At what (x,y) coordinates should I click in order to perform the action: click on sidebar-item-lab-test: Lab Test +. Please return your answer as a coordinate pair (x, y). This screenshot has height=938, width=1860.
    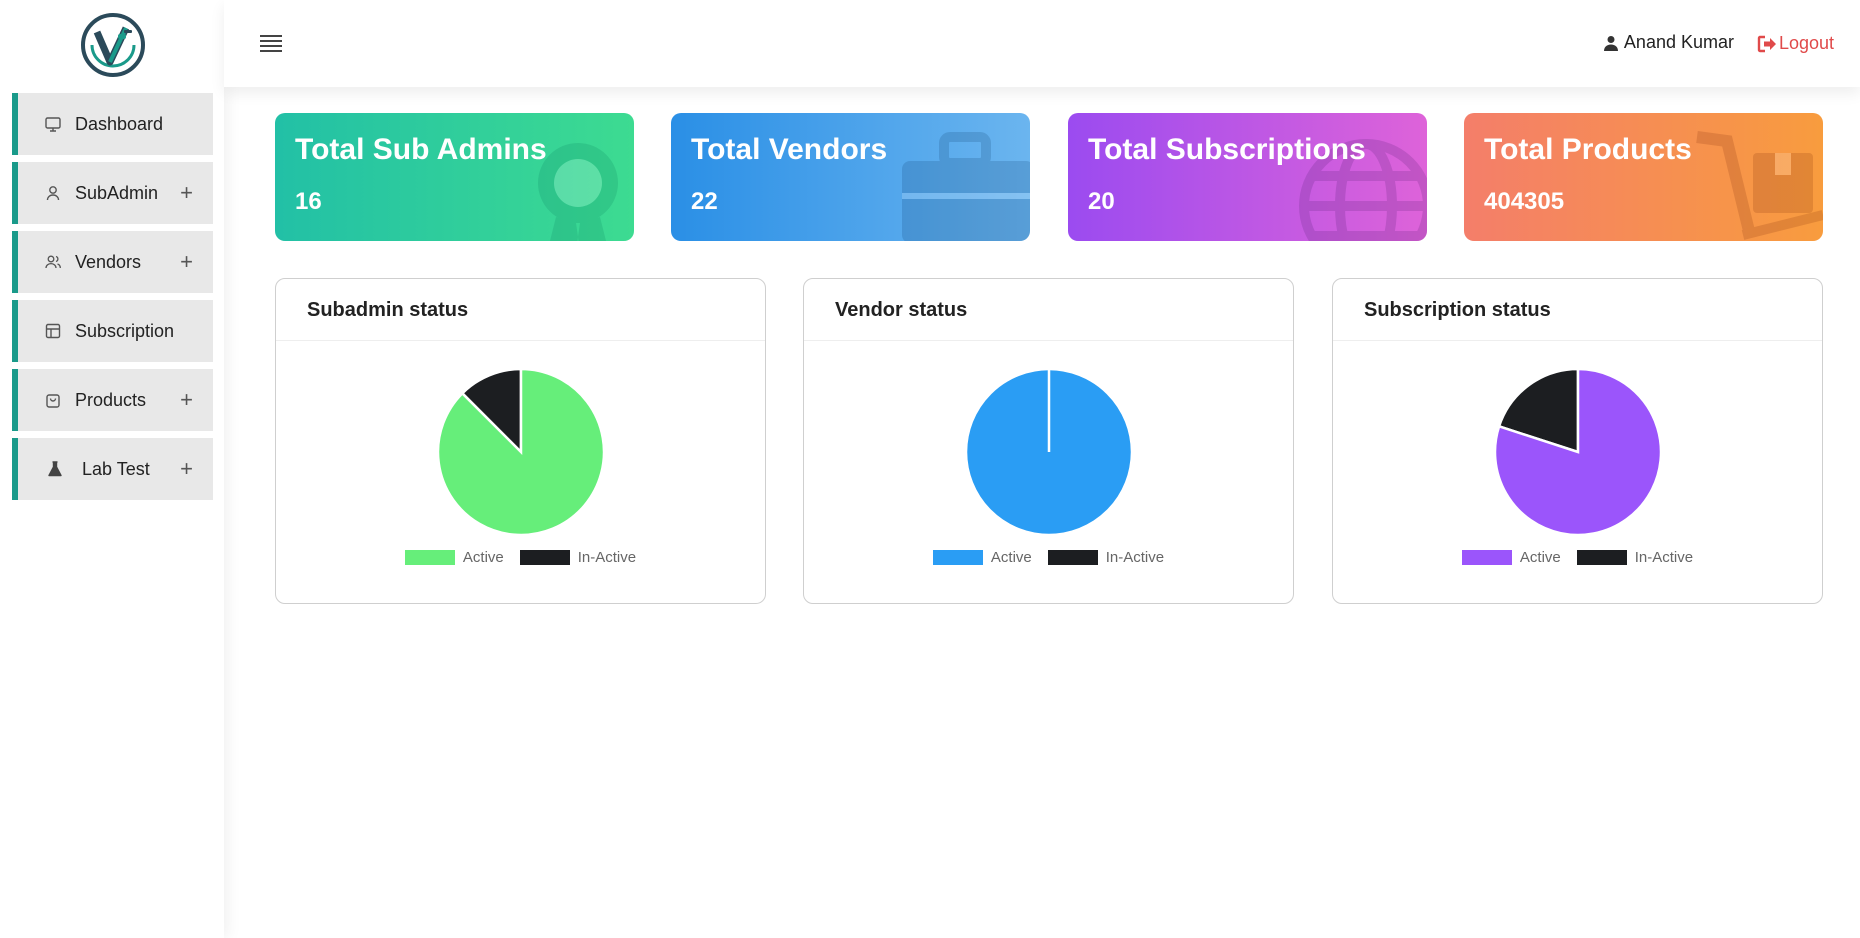
    Looking at the image, I should click on (112, 469).